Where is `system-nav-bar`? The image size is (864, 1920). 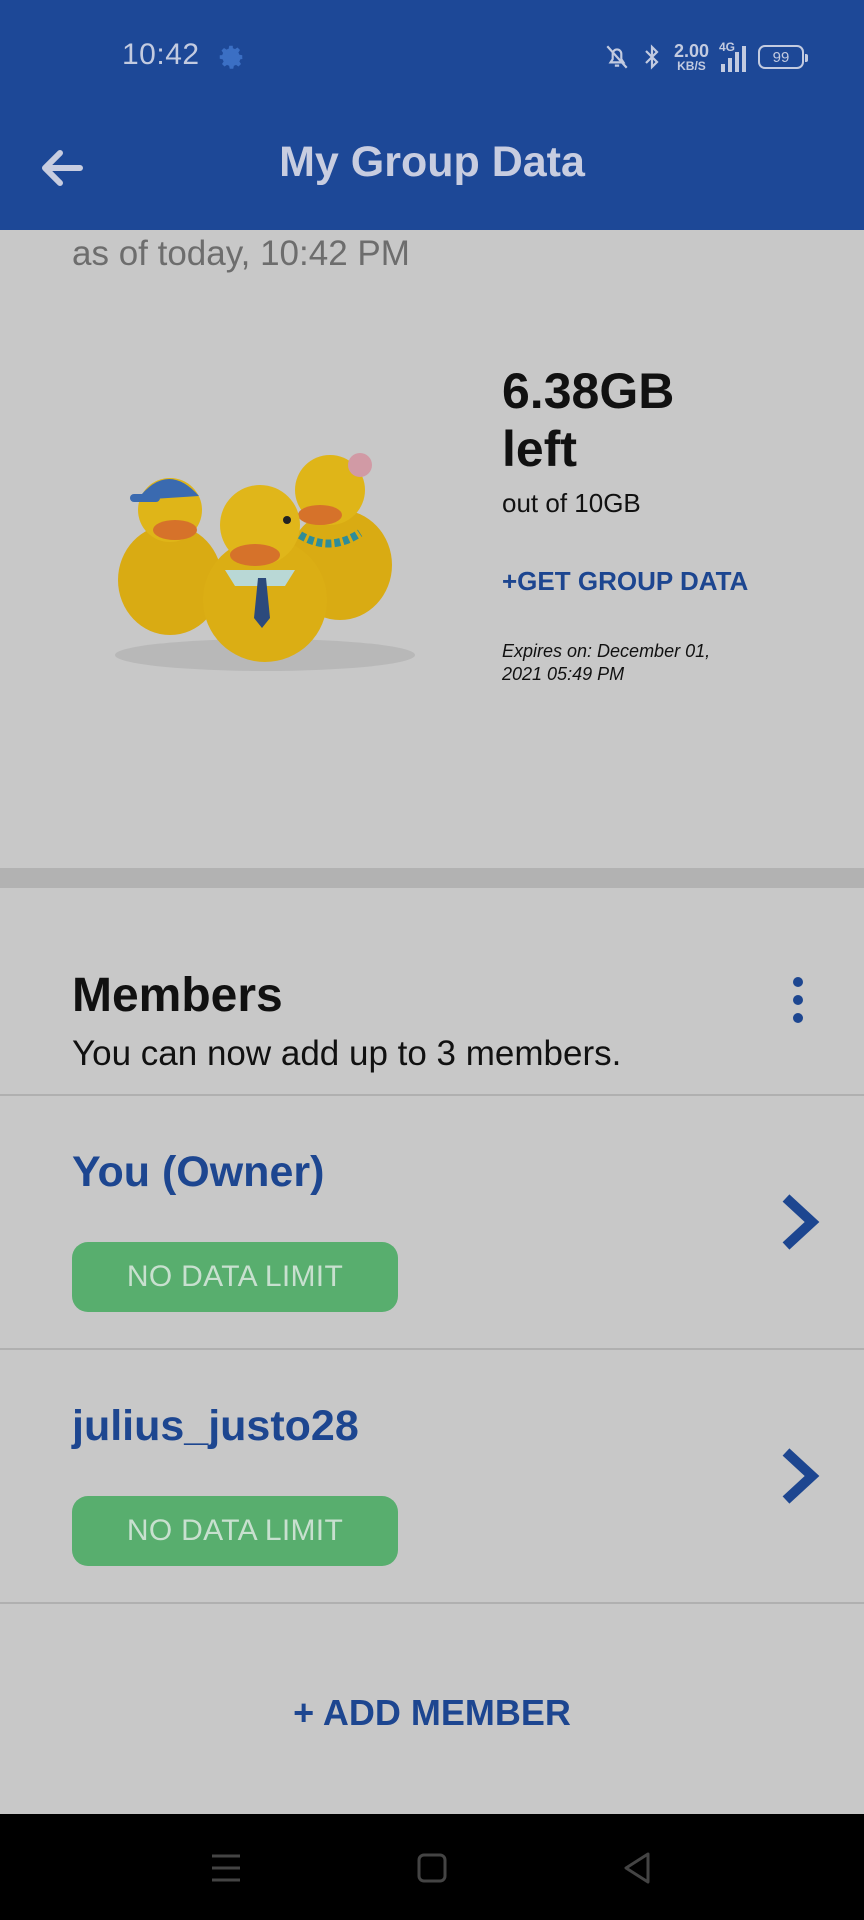
system-nav-bar is located at coordinates (432, 1867).